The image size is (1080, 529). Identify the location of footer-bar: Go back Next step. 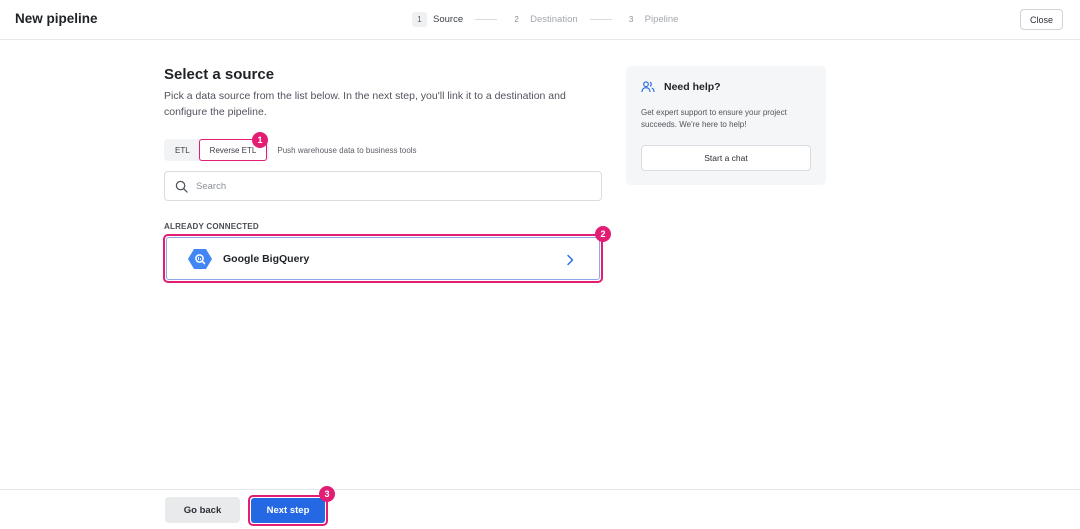
(540, 509).